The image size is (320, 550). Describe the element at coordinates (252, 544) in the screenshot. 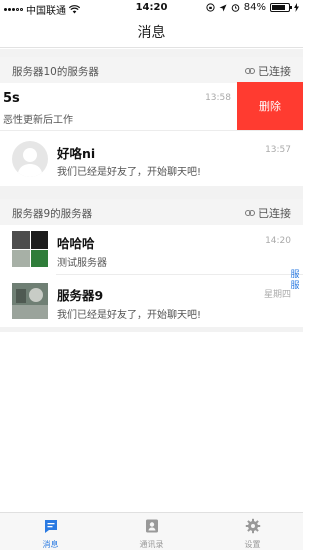

I see `tab-label: 设置` at that location.